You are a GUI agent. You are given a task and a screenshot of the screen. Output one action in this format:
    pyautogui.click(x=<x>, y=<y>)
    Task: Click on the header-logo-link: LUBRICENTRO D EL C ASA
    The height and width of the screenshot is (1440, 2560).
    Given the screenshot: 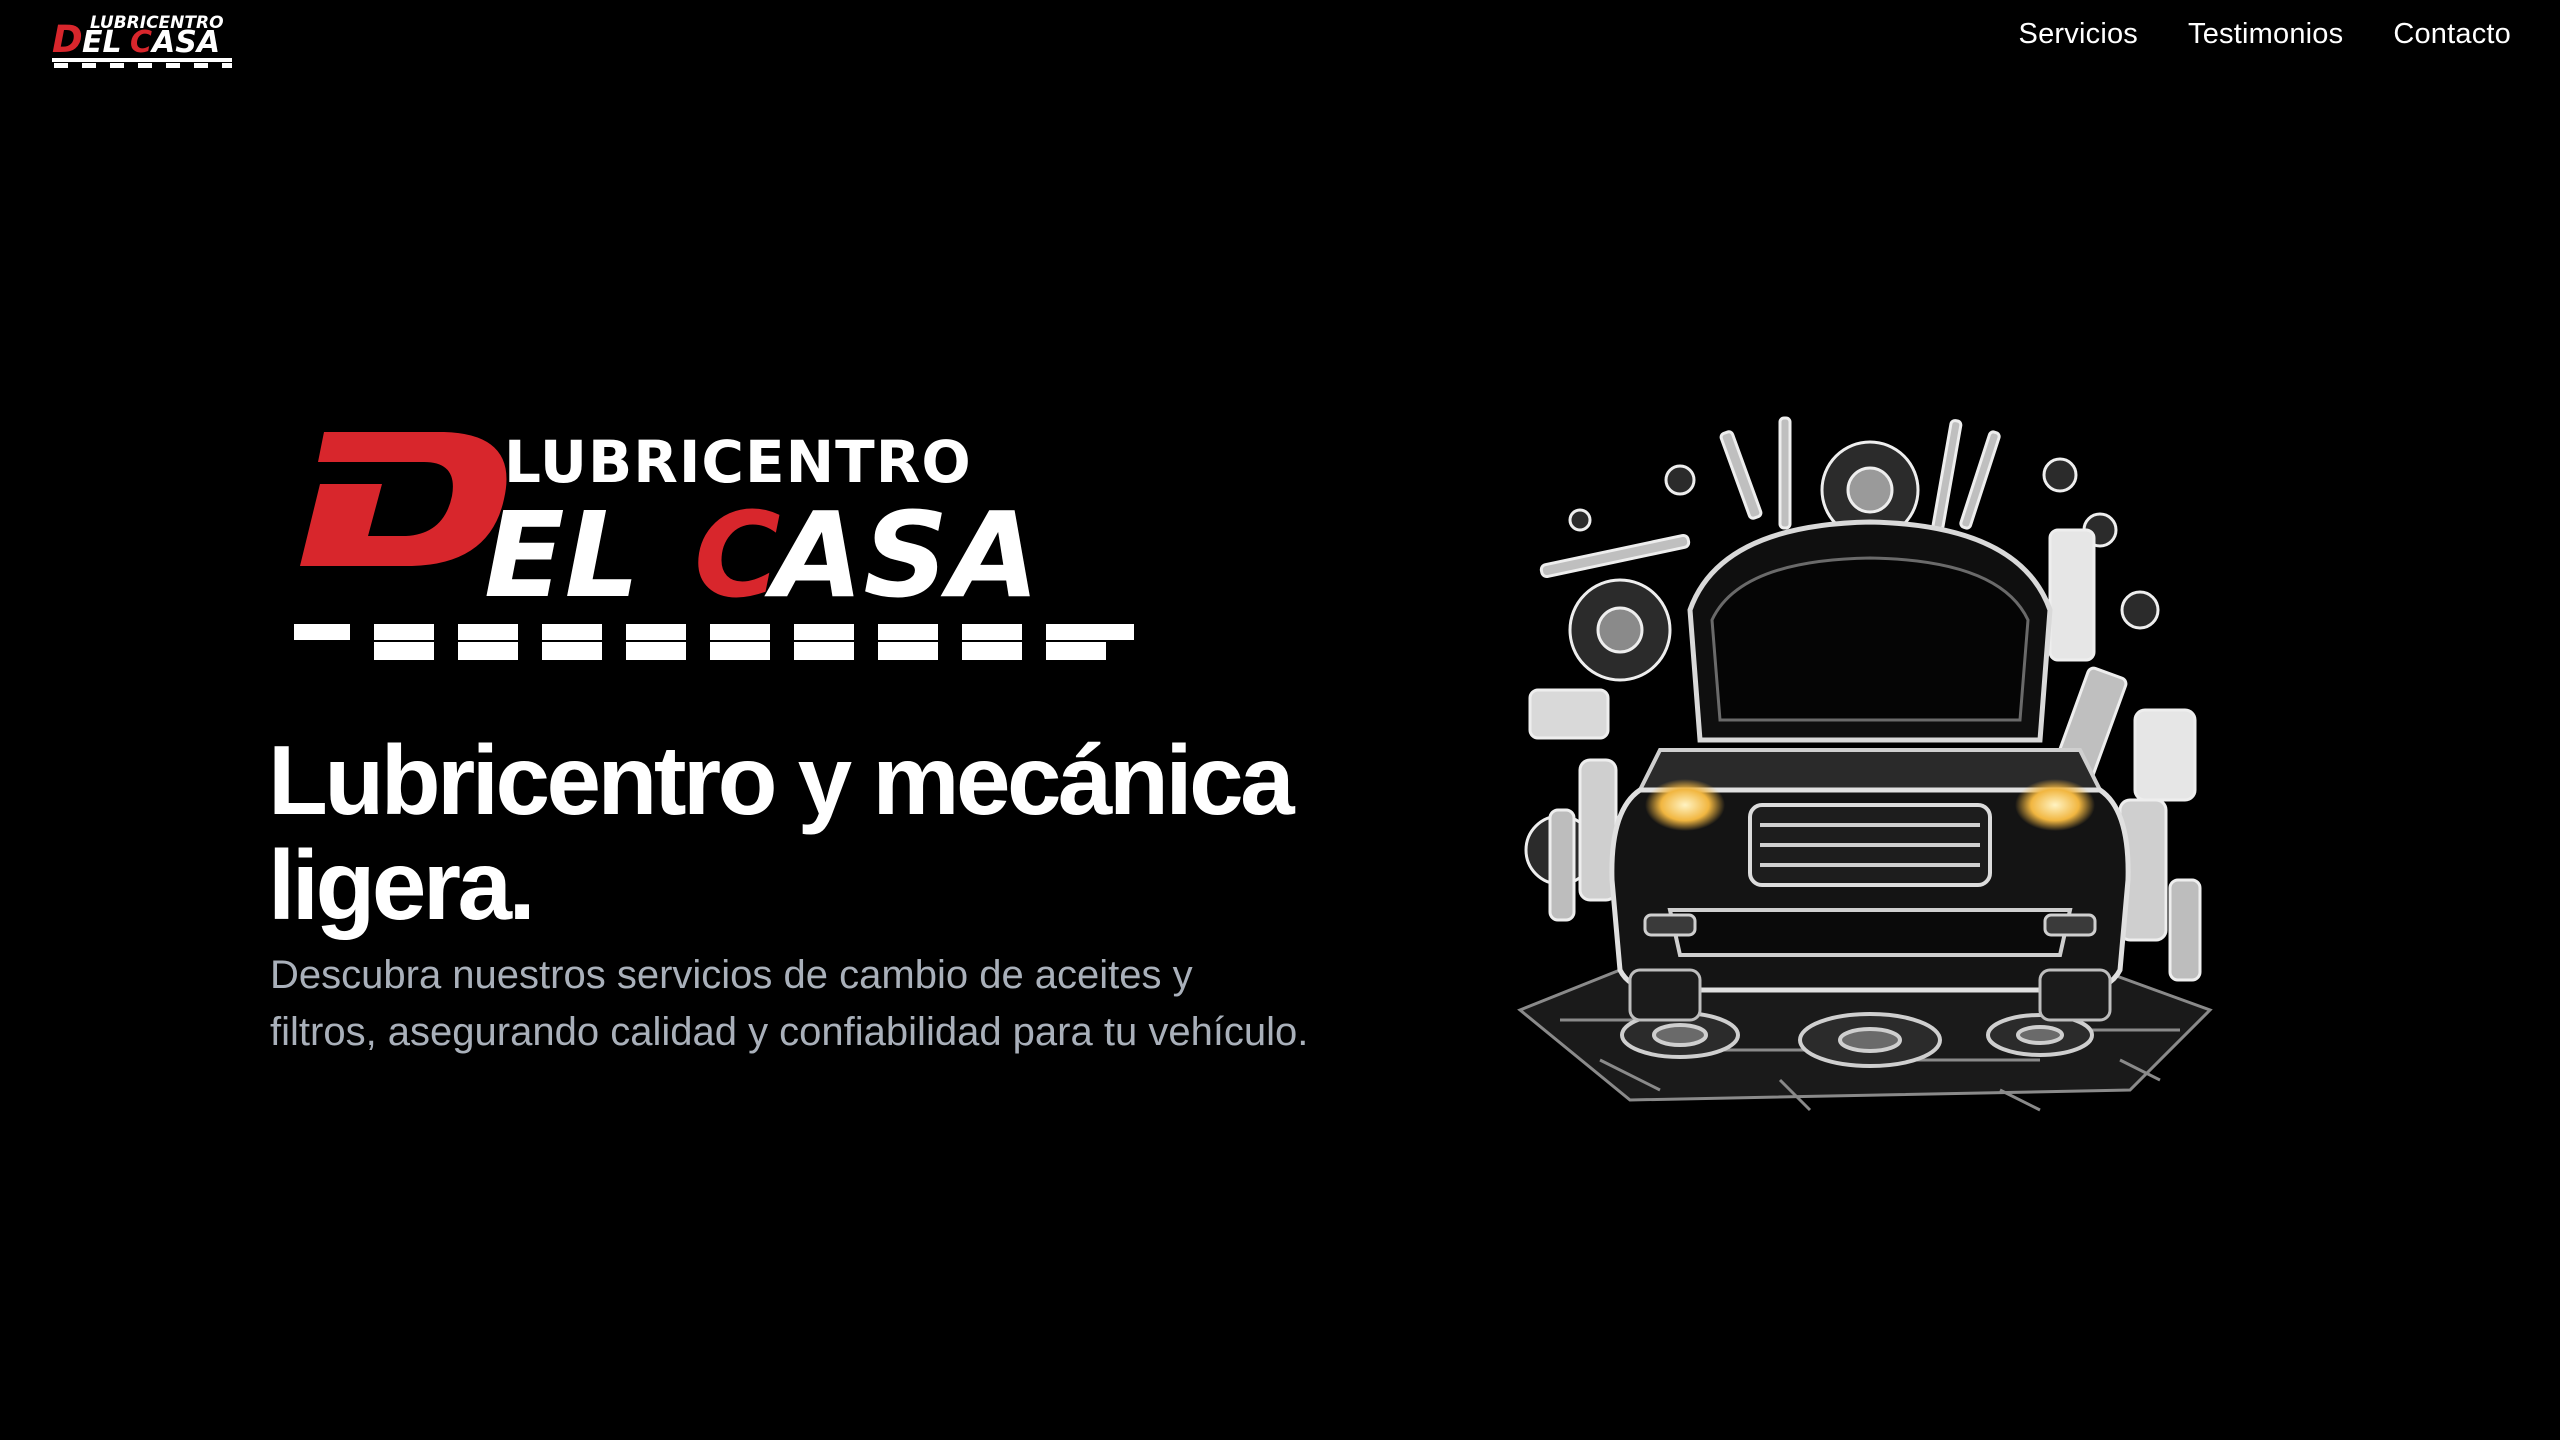 What is the action you would take?
    pyautogui.click(x=148, y=39)
    